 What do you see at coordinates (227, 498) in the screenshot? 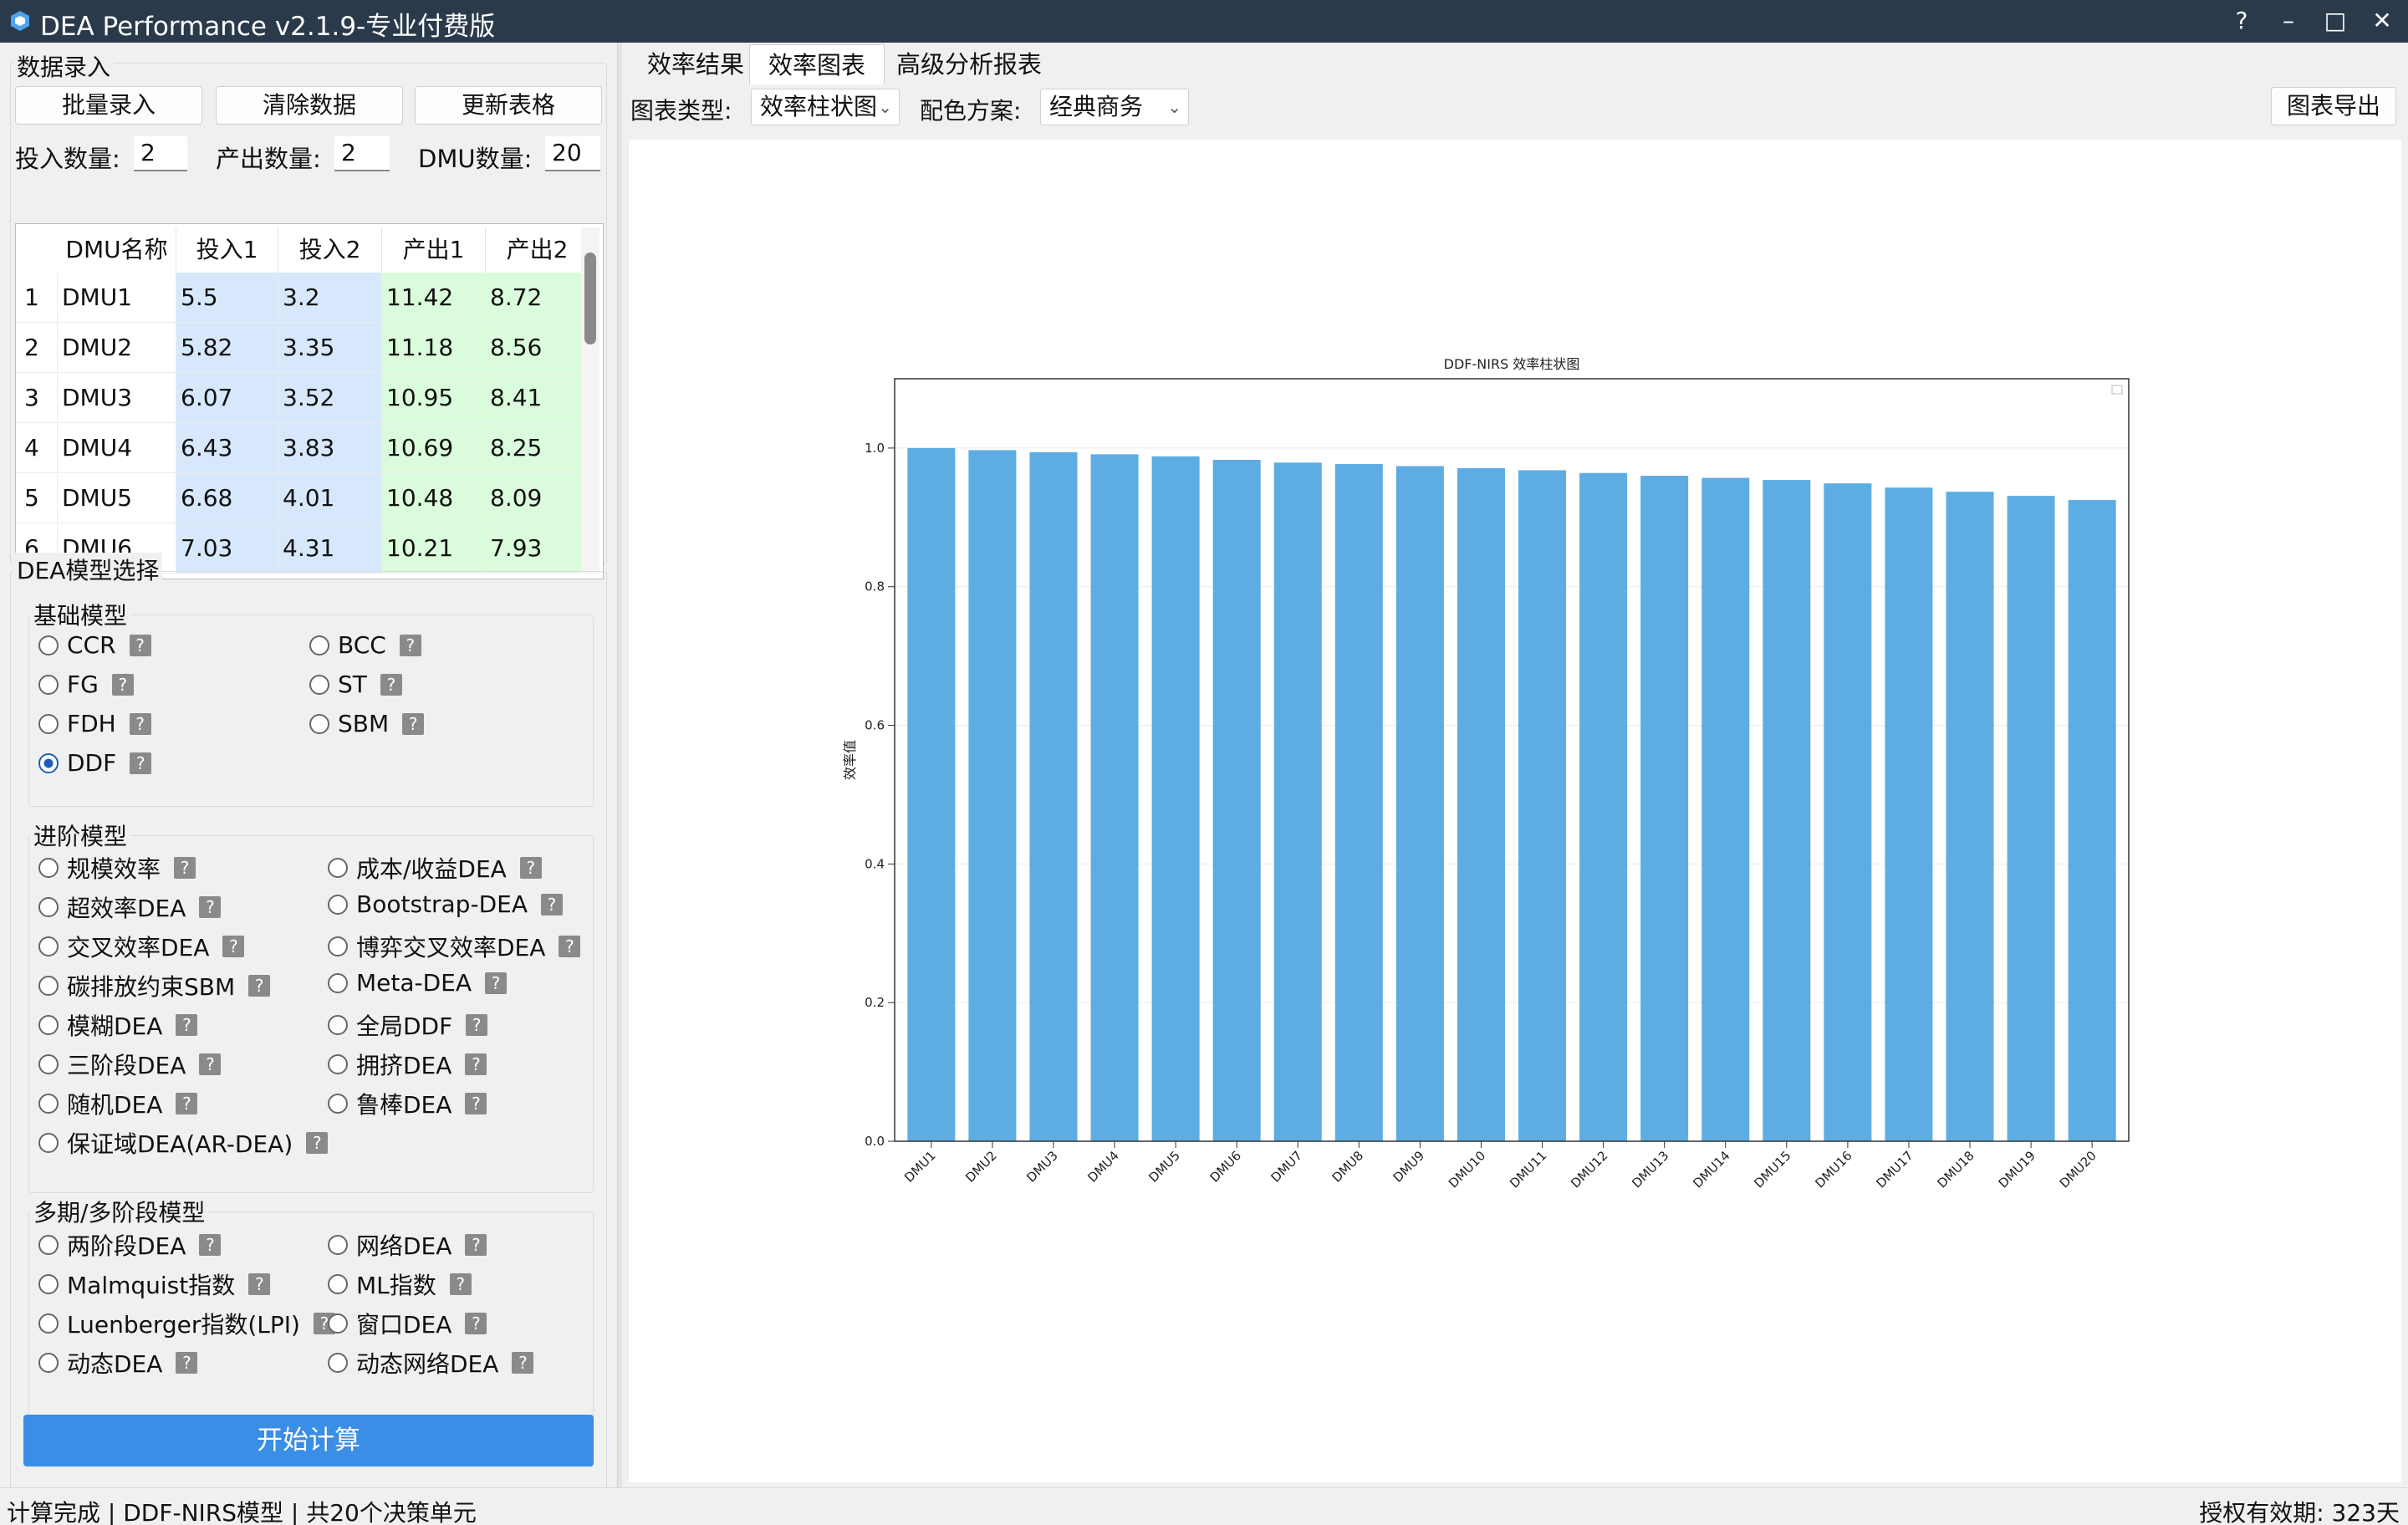
I see `cell-input1: 6.68` at bounding box center [227, 498].